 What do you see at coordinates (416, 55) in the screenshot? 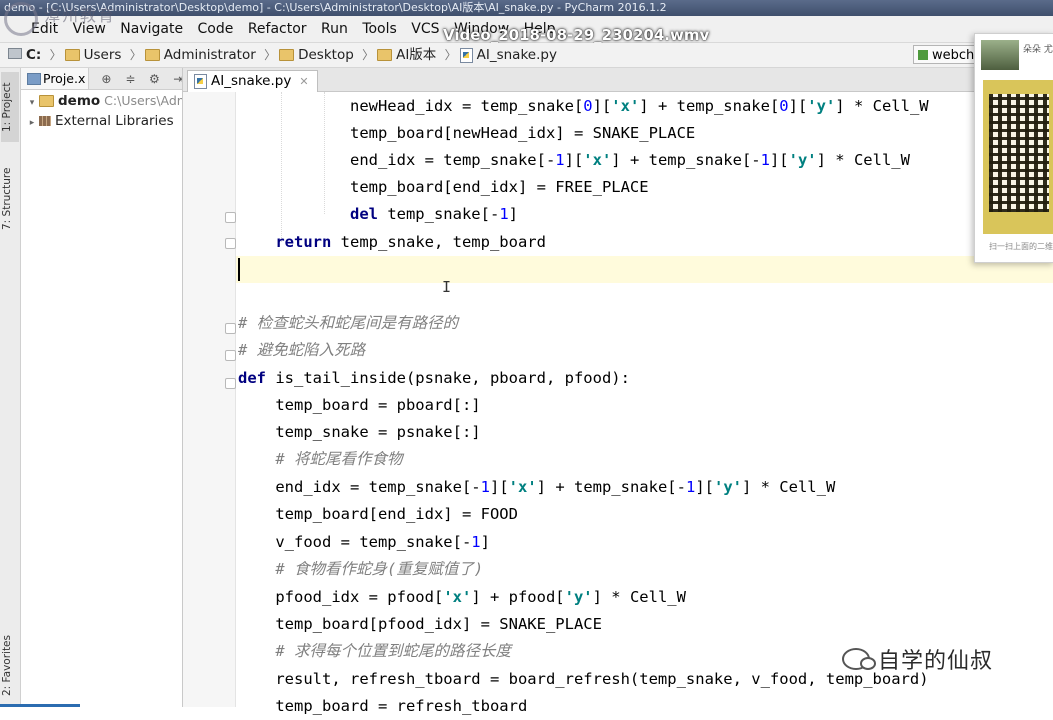
I see `breadcrumb-label: AI版本` at bounding box center [416, 55].